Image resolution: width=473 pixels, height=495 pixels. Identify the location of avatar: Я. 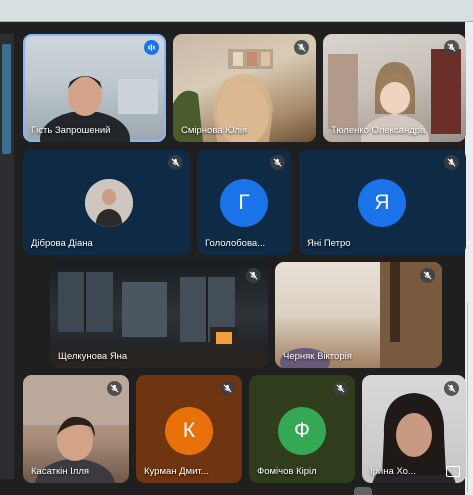
(382, 203).